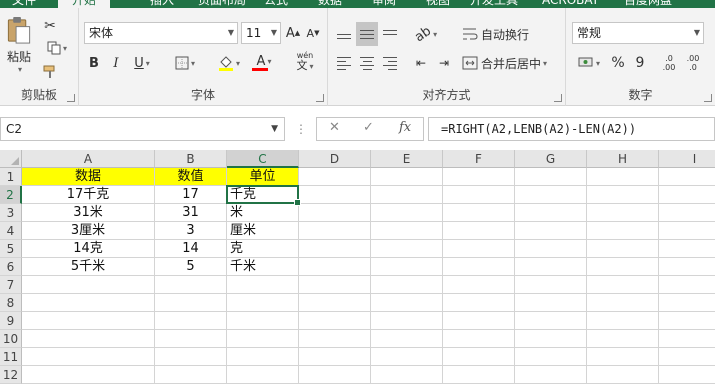 The width and height of the screenshot is (715, 391). I want to click on cell-c9, so click(263, 321).